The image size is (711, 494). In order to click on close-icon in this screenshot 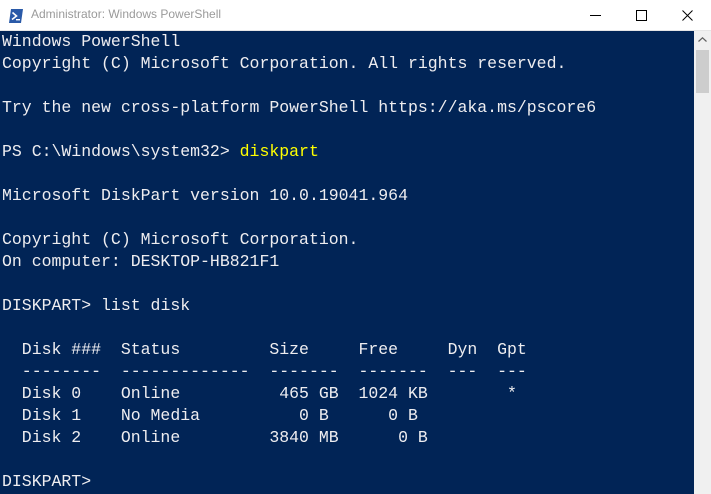, I will do `click(687, 15)`.